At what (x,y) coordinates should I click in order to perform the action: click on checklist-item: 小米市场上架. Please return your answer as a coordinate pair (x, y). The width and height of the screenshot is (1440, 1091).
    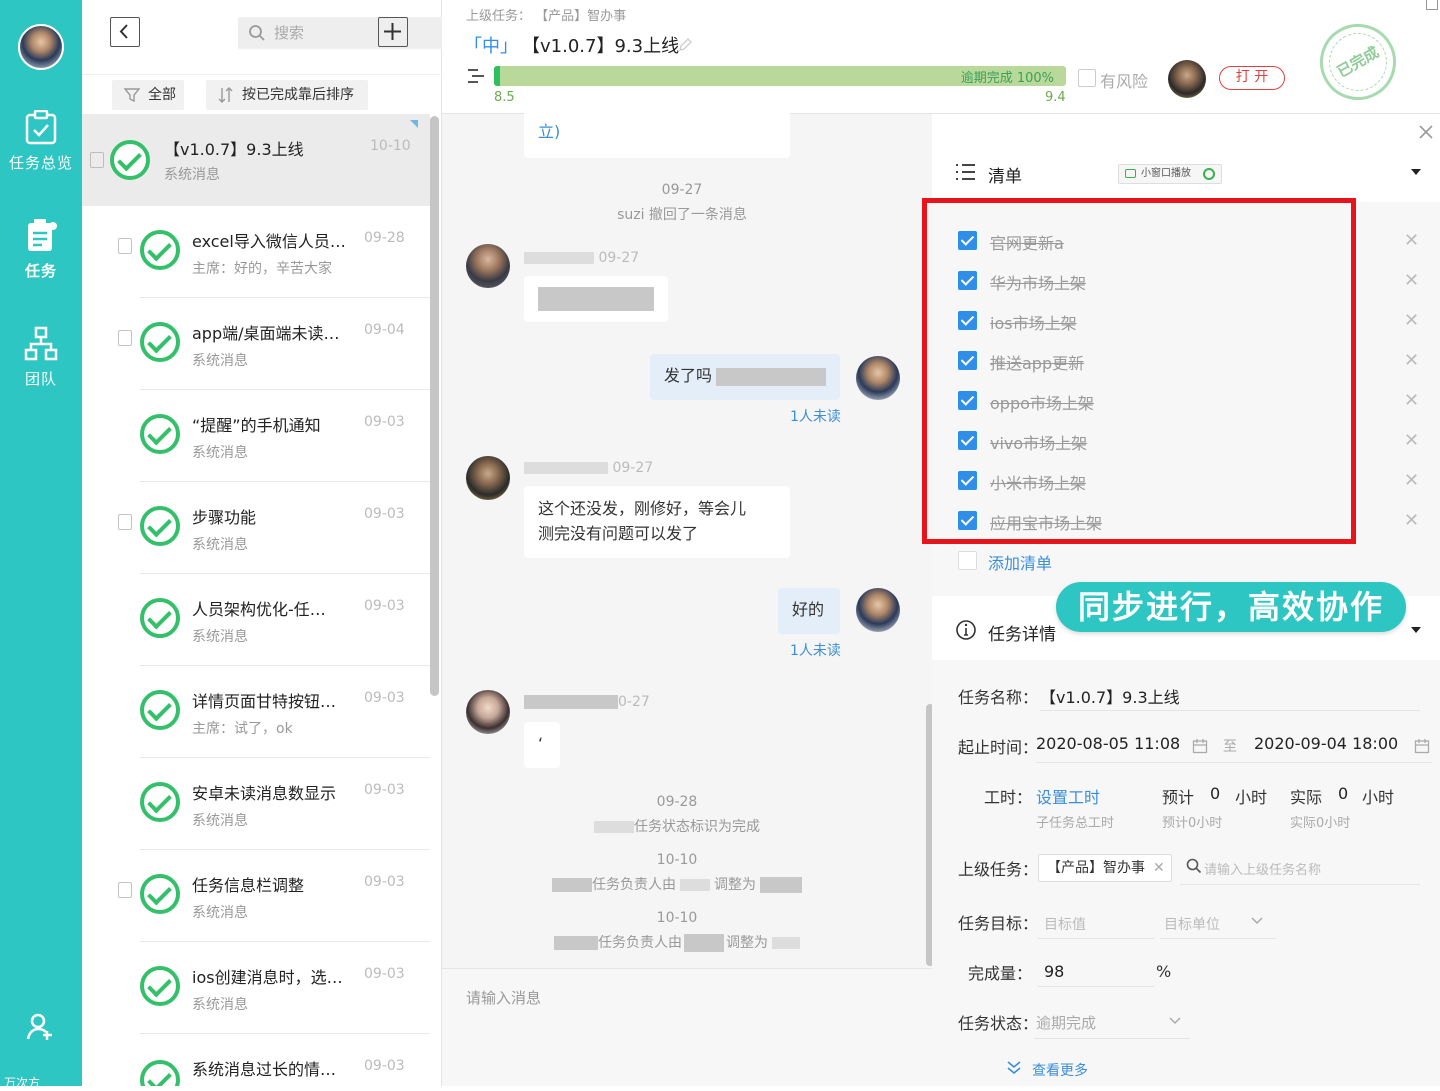
    Looking at the image, I should click on (1038, 482).